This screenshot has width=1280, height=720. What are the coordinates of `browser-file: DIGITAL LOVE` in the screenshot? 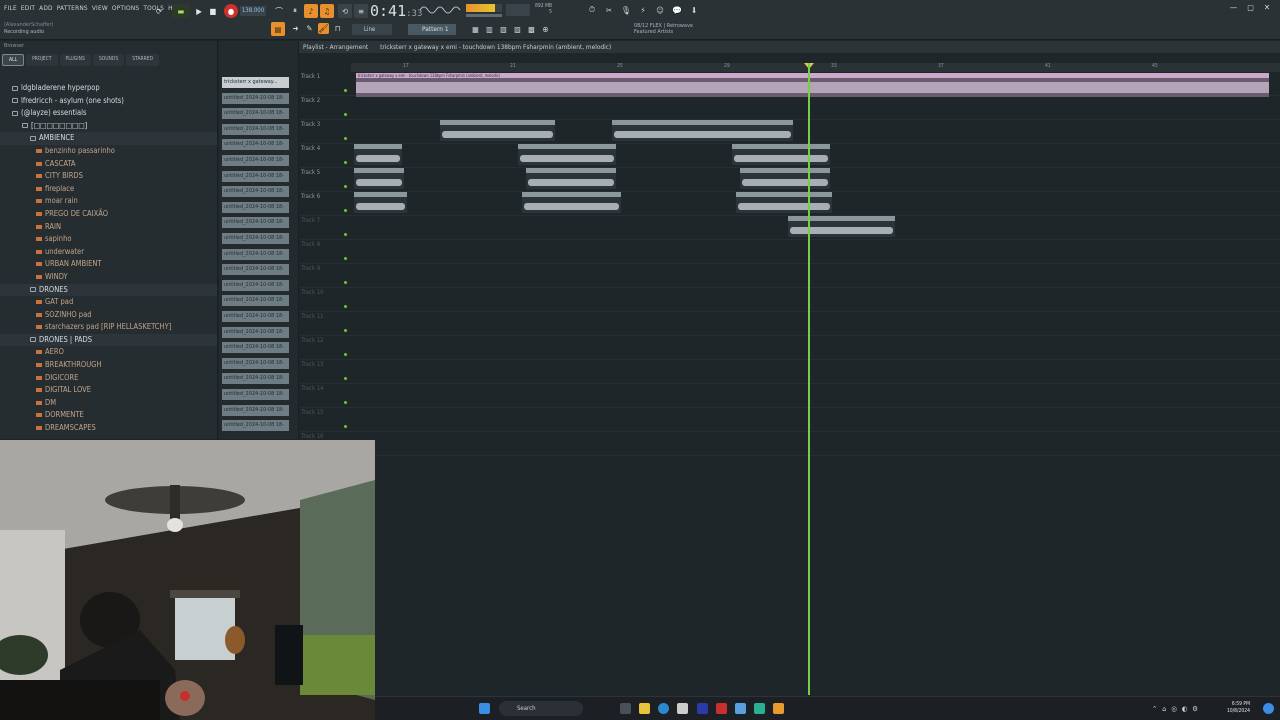 It's located at (108, 390).